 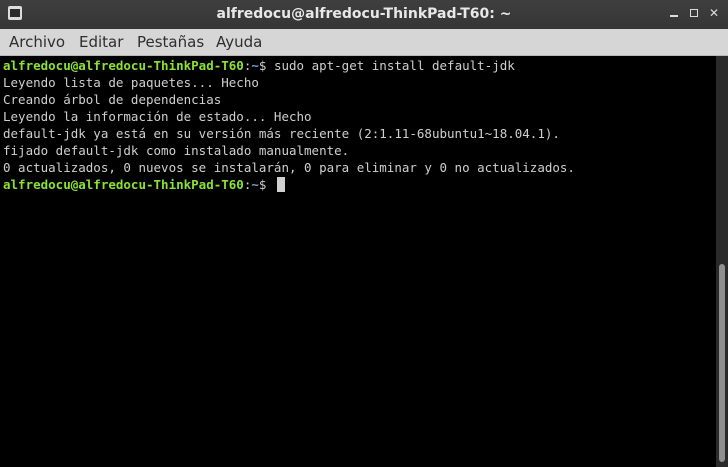 I want to click on menu-archivo: Archivo, so click(x=37, y=42).